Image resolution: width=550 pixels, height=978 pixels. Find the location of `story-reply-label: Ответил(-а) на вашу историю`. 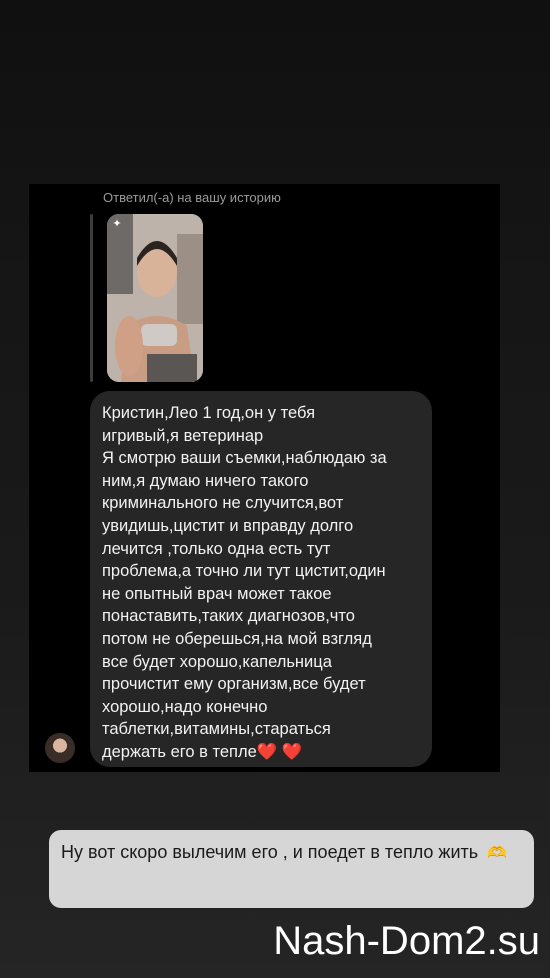

story-reply-label: Ответил(-а) на вашу историю is located at coordinates (192, 197).